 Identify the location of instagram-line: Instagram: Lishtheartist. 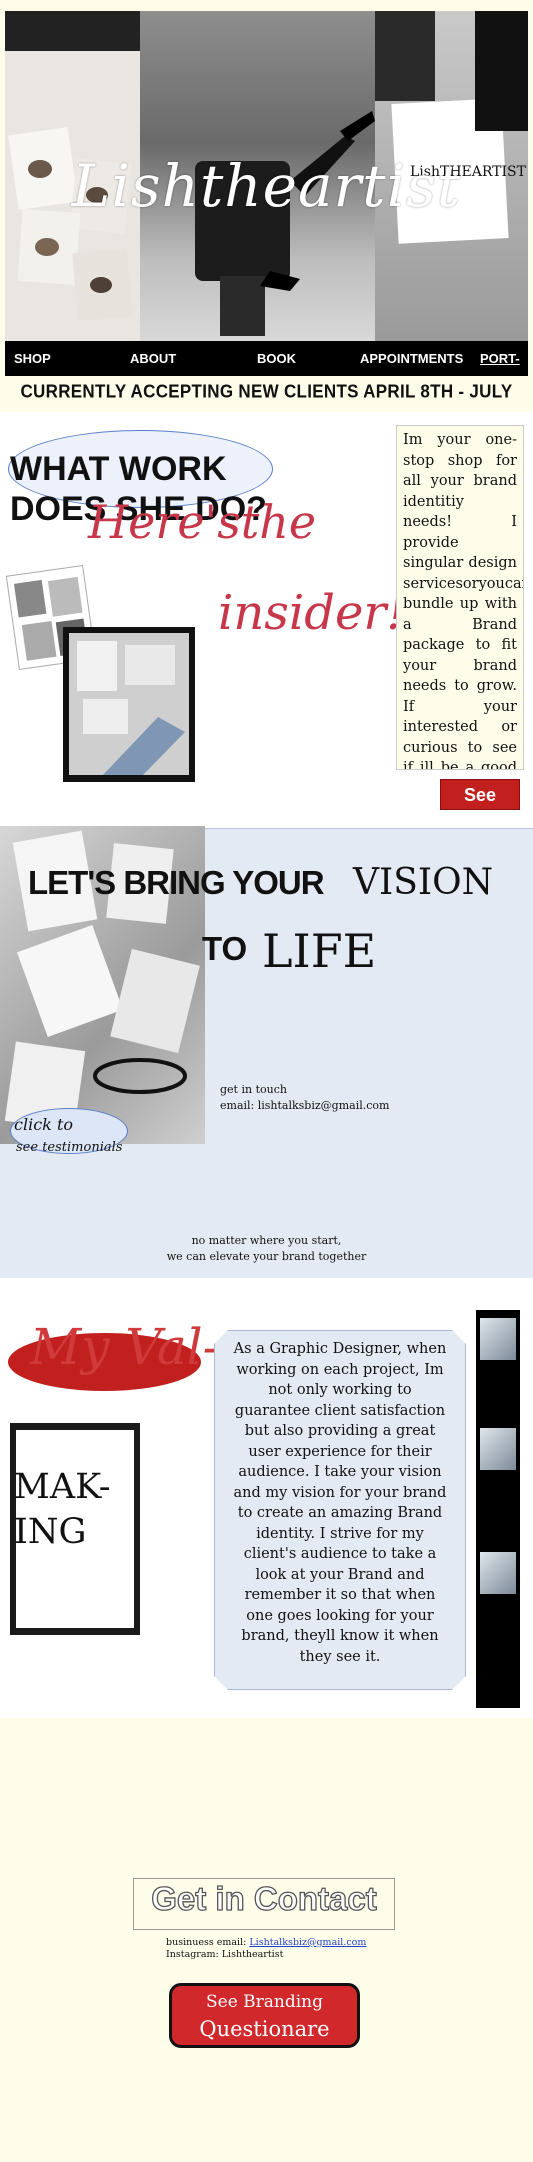
(225, 1954).